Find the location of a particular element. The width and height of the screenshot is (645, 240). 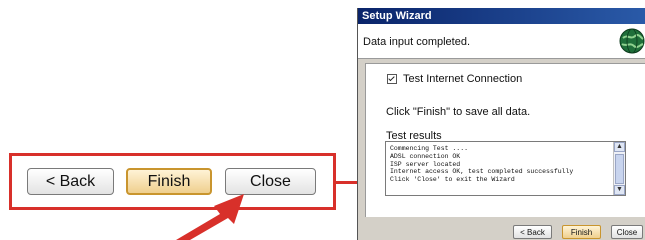

wizard-title-bar: Setup Wizard is located at coordinates (501, 16).